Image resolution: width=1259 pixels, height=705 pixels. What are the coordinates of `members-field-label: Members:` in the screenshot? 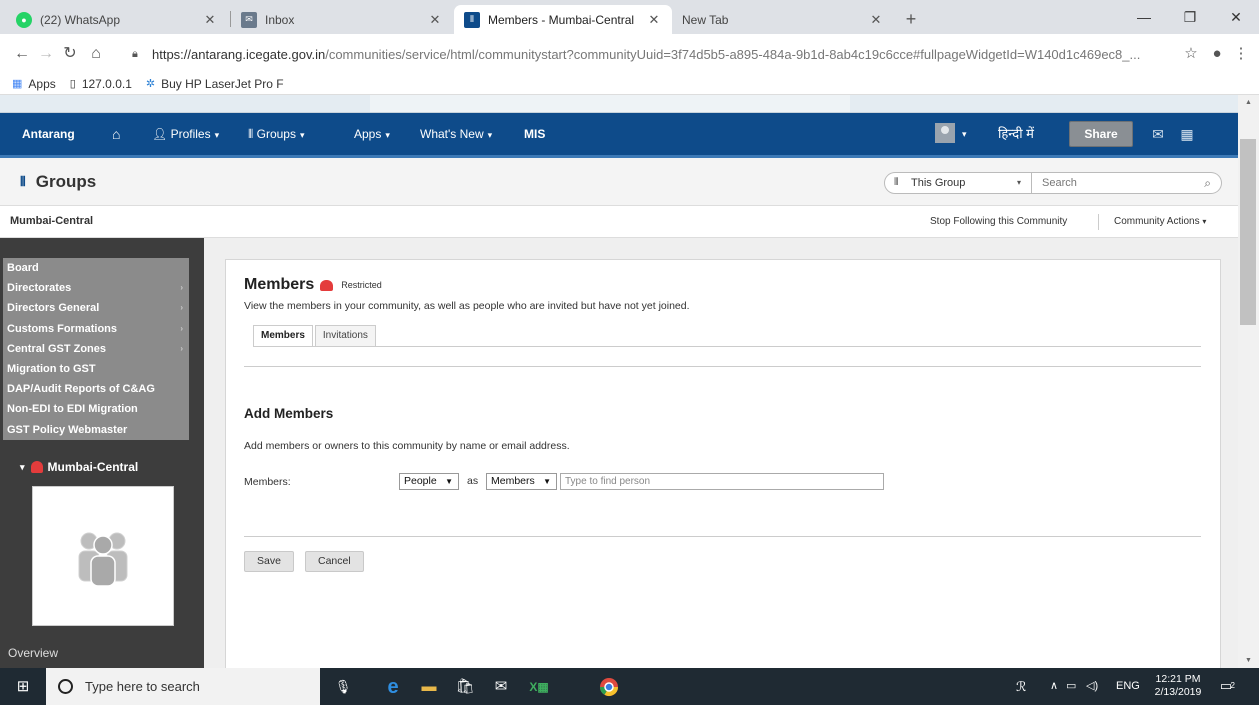 It's located at (267, 482).